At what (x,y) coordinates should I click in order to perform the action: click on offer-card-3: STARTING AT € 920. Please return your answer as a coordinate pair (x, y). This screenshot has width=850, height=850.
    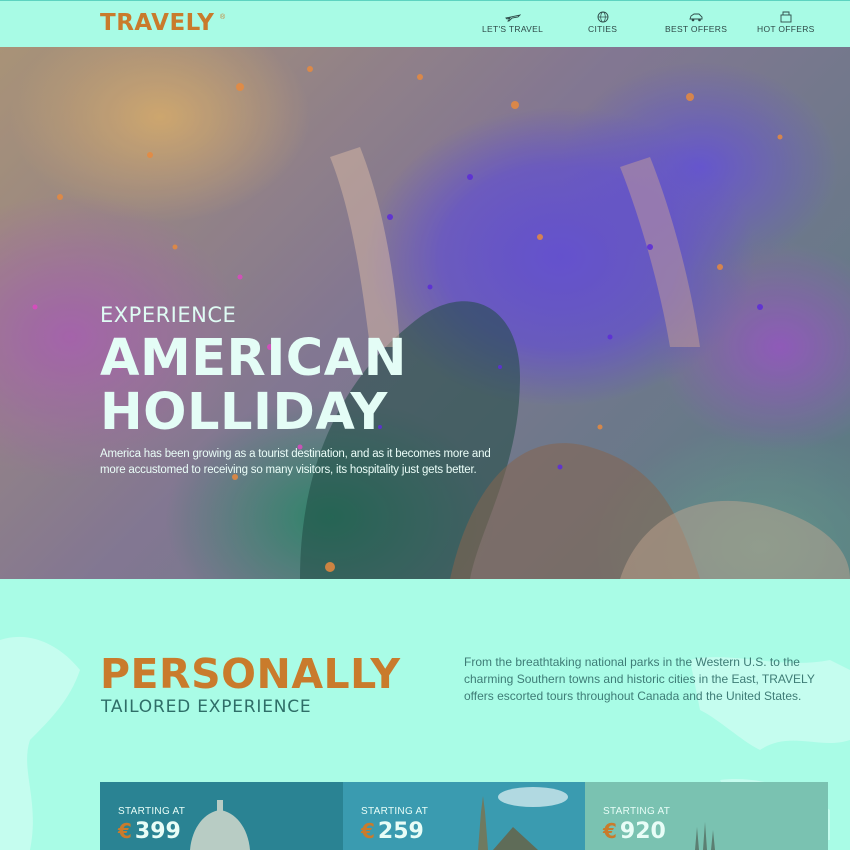
    Looking at the image, I should click on (706, 816).